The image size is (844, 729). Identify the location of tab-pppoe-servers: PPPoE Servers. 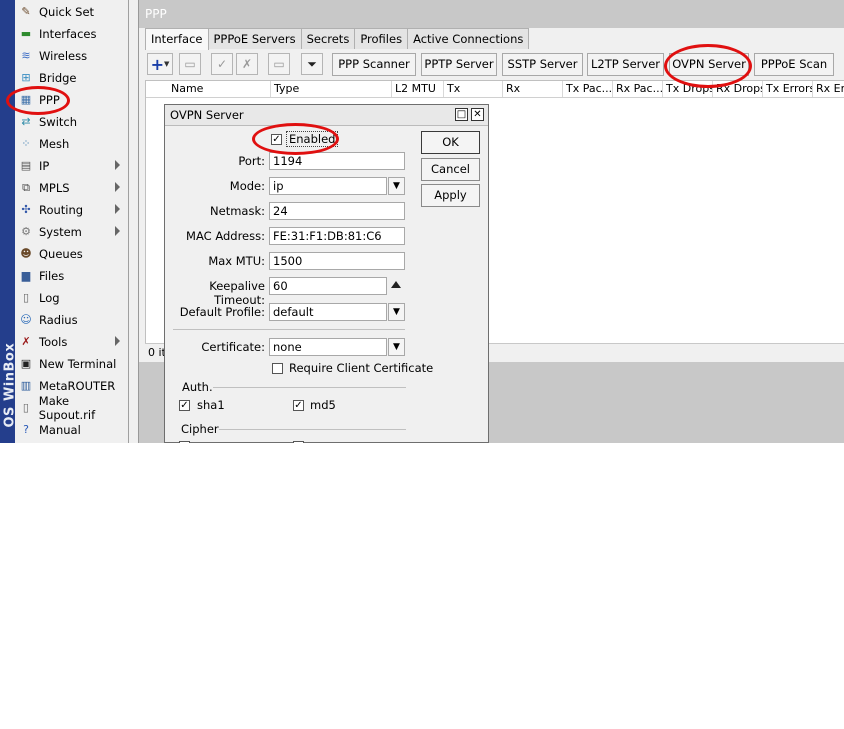
(254, 38).